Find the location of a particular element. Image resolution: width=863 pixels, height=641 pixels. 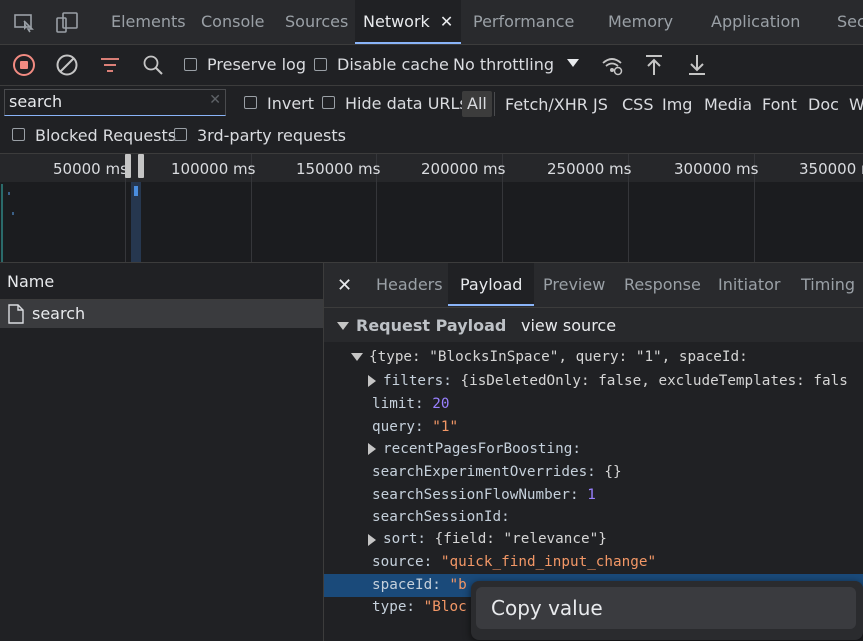

value: "b is located at coordinates (458, 585).